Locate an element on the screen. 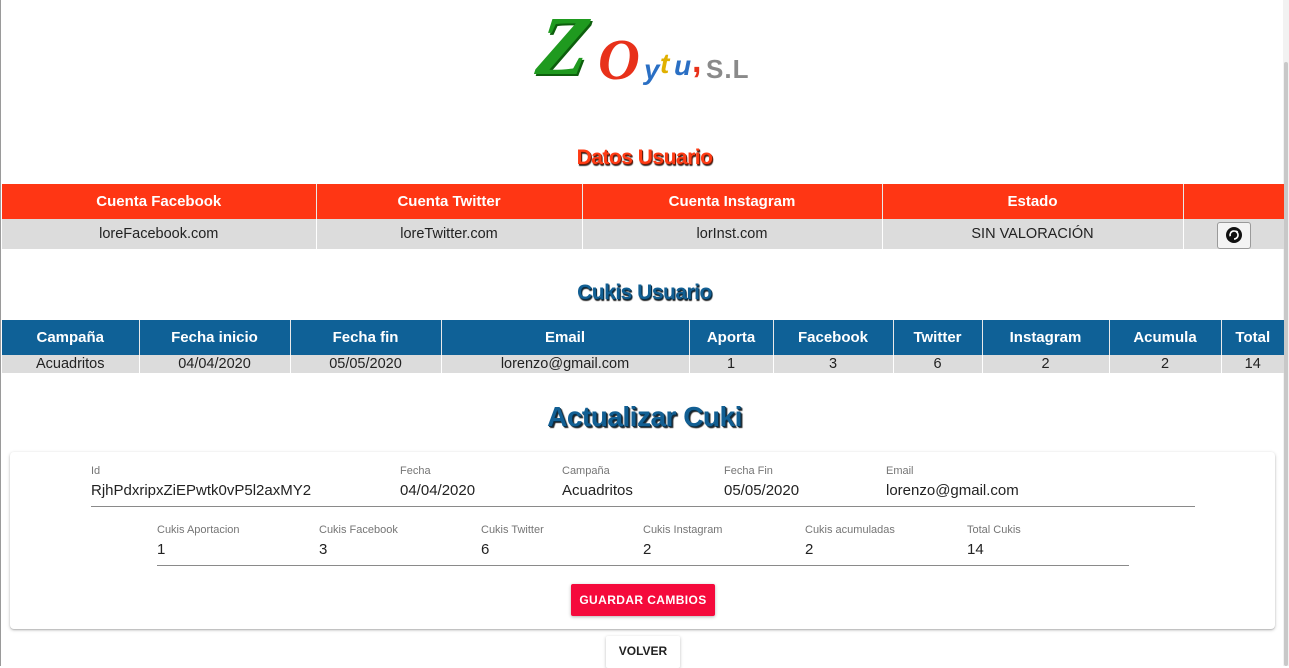  row1-underline is located at coordinates (643, 506).